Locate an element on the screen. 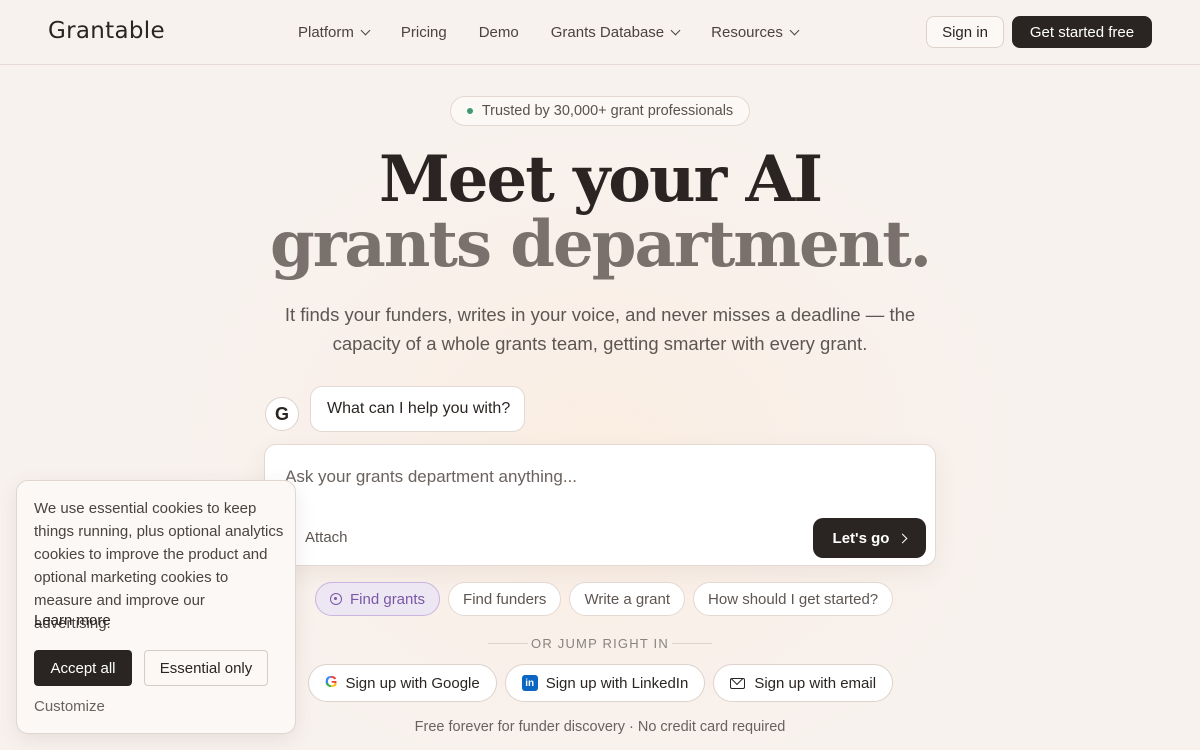 The image size is (1200, 750). nav-item-label: Platform is located at coordinates (326, 32).